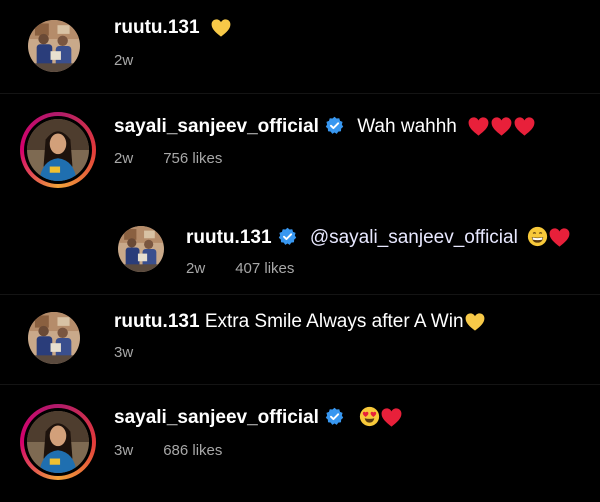  I want to click on comment-text-line: sayali_sanjeev_official Wah wahhh, so click(324, 127).